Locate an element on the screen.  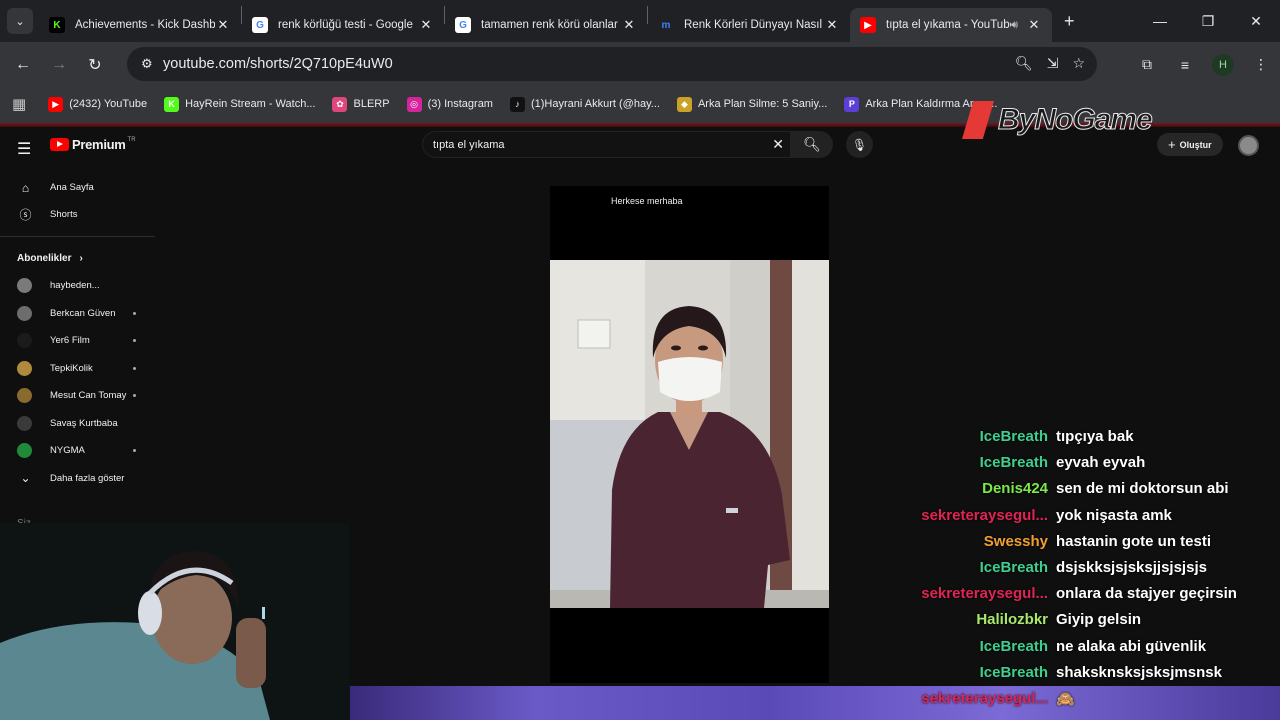
sidebar-item-shorts: ⓢ Shorts is located at coordinates (77, 214).